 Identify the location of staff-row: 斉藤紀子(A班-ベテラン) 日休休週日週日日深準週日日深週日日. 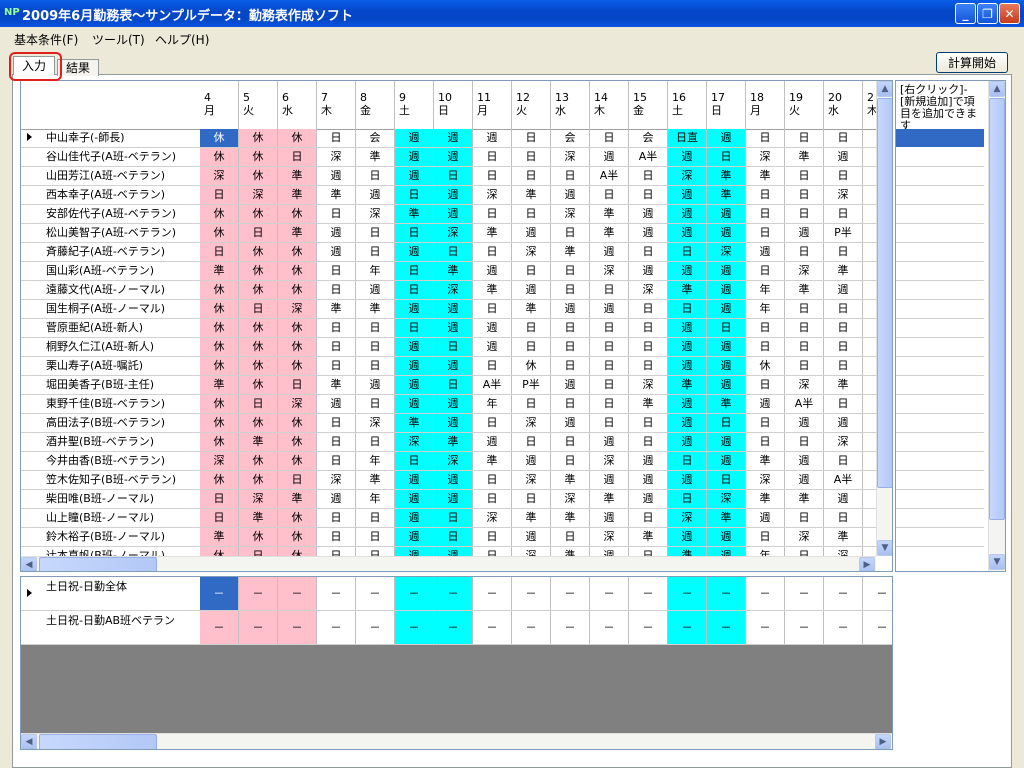
(449, 252).